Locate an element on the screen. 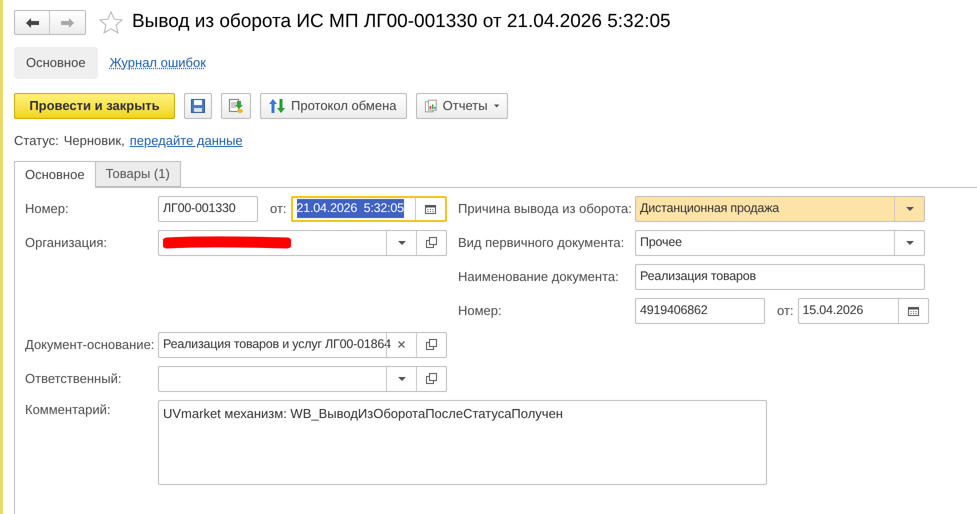 Image resolution: width=977 pixels, height=514 pixels. right-arrow-icon is located at coordinates (67, 23).